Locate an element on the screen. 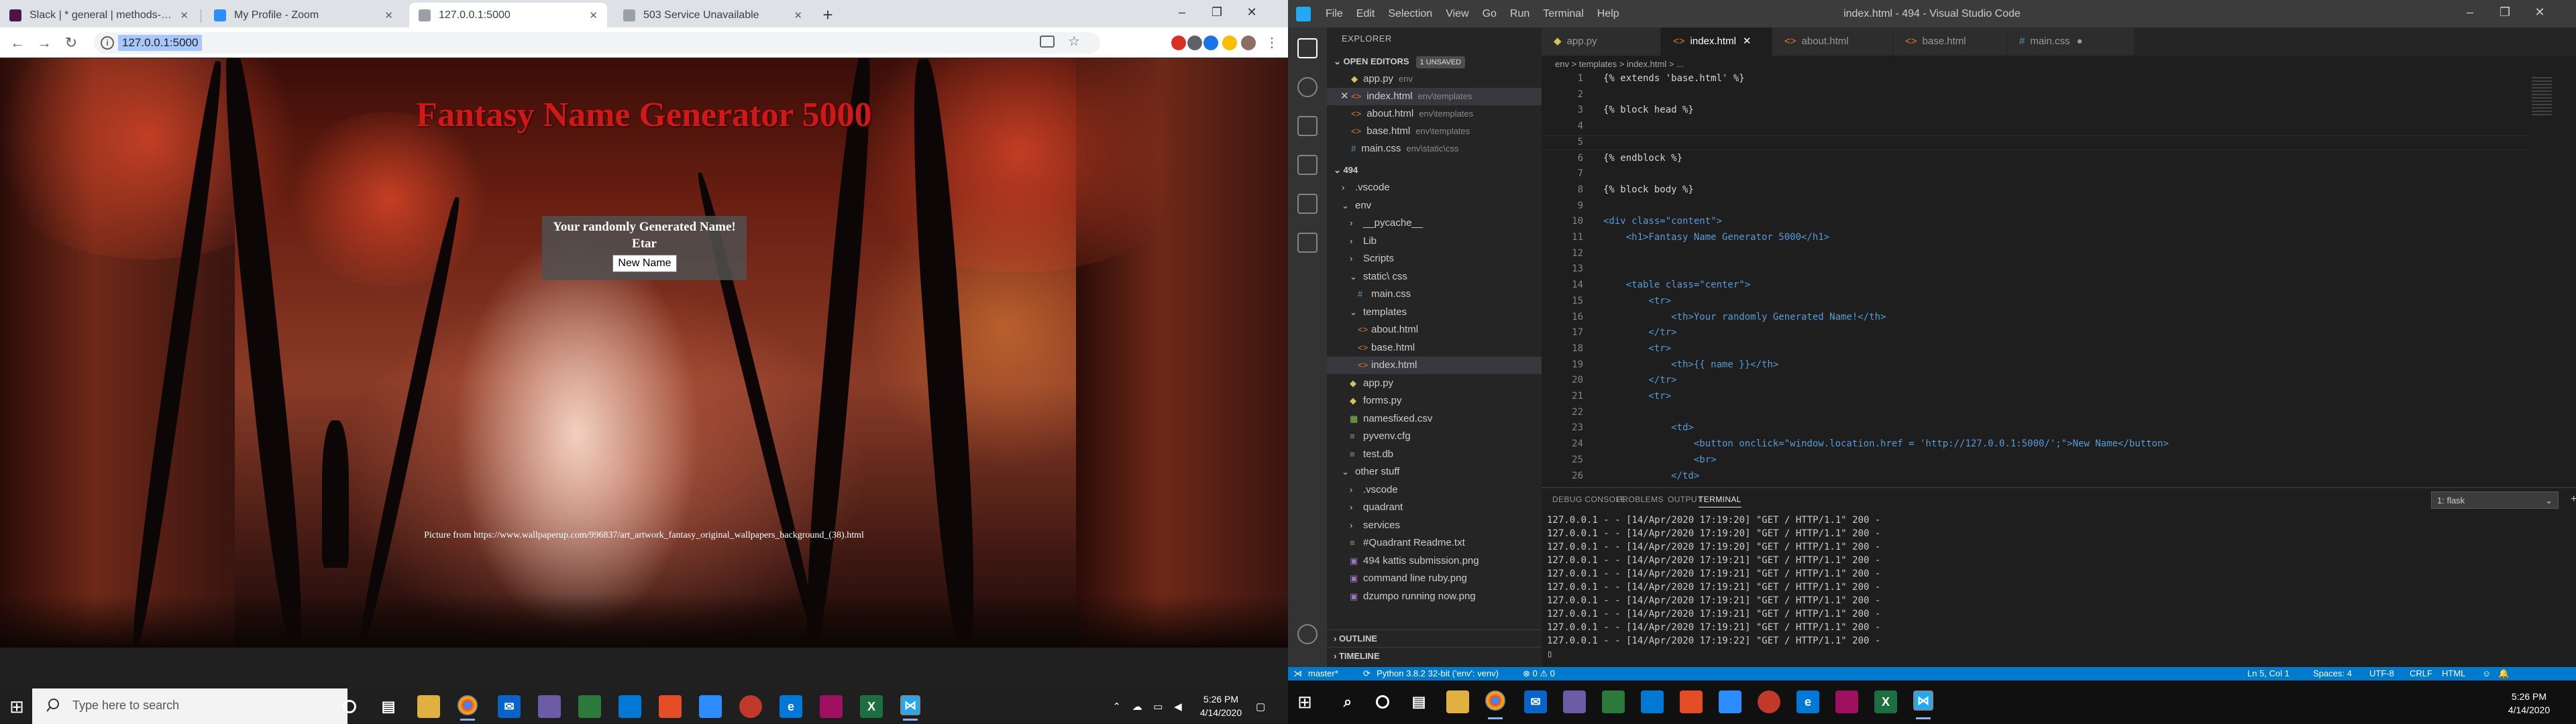 The width and height of the screenshot is (2576, 724). file-tree-item: <> base.html is located at coordinates (1434, 348).